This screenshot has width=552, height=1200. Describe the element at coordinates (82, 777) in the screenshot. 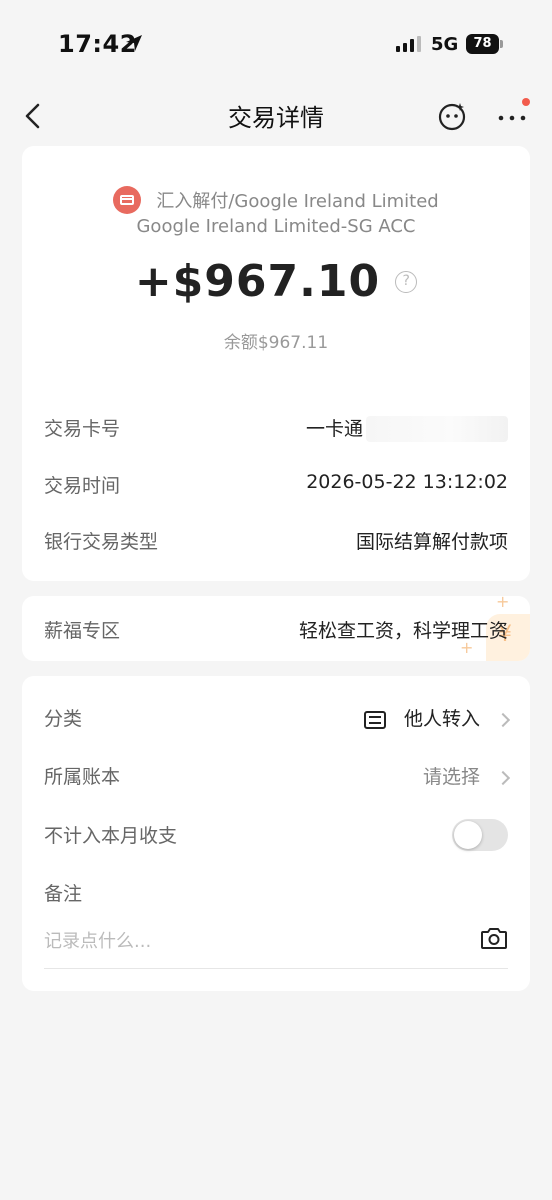

I see `ledger-label: 所属账本` at that location.